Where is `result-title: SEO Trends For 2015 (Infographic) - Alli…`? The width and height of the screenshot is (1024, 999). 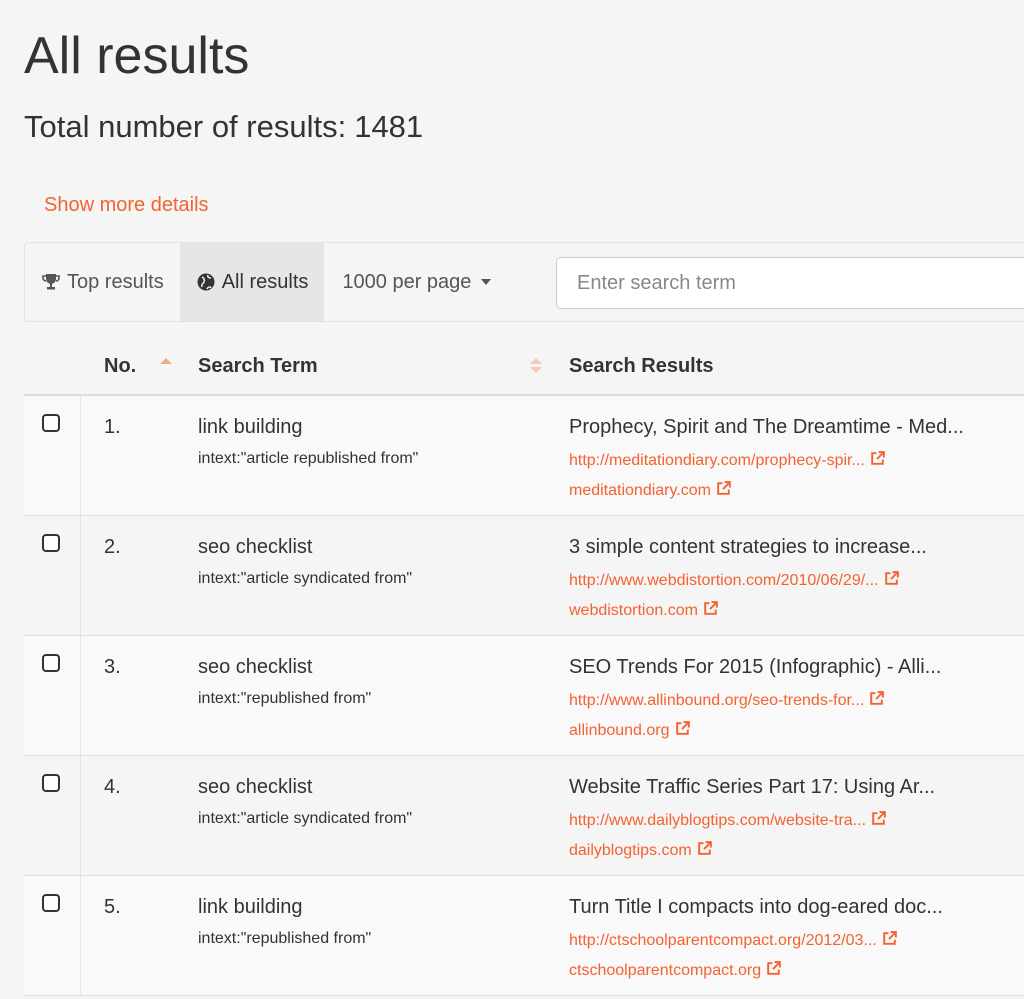
result-title: SEO Trends For 2015 (Infographic) - Alli… is located at coordinates (755, 667).